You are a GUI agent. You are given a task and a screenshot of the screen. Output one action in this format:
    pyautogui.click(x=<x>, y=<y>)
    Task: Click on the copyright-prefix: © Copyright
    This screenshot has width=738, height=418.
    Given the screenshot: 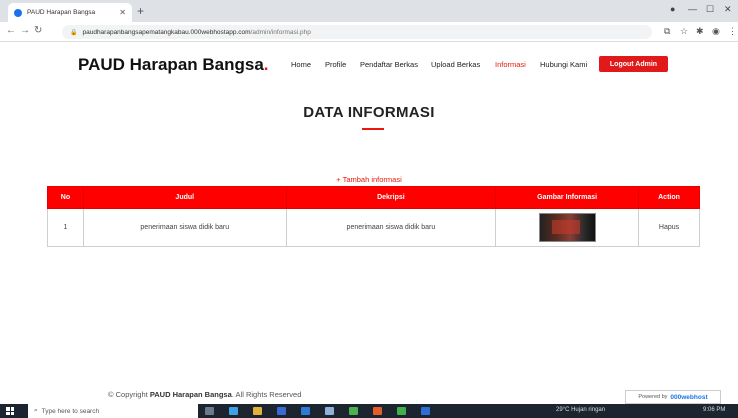 What is the action you would take?
    pyautogui.click(x=128, y=394)
    